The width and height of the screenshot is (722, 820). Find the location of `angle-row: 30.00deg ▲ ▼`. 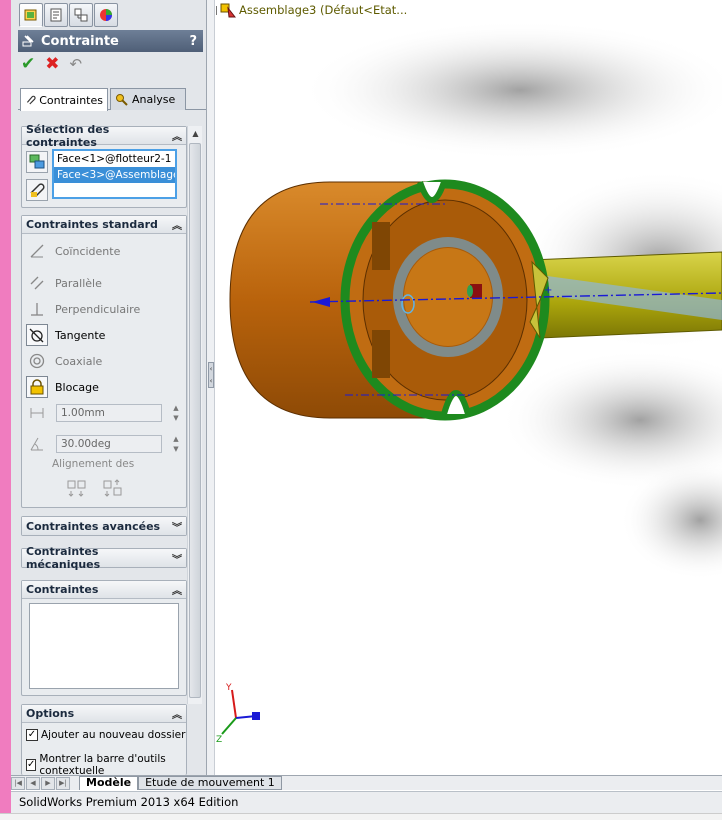

angle-row: 30.00deg ▲ ▼ is located at coordinates (104, 444).